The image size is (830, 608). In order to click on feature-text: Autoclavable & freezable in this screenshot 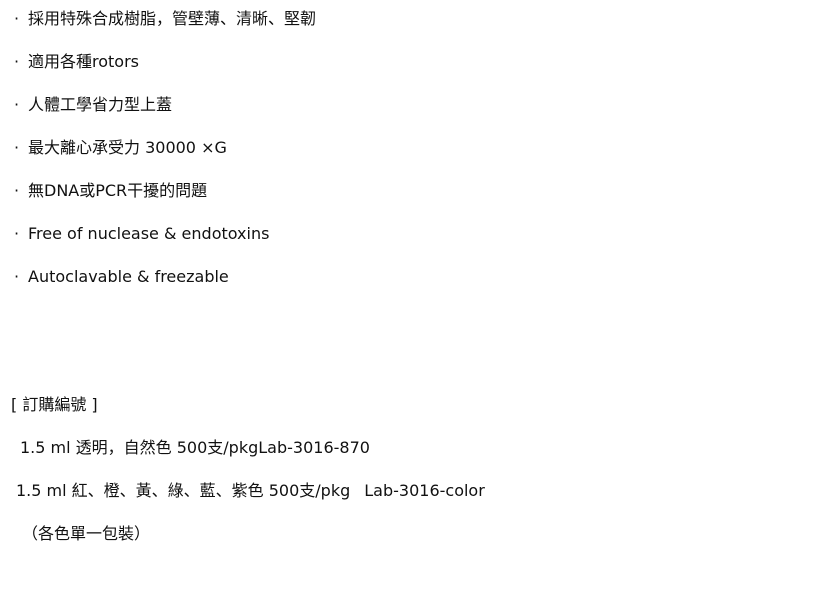, I will do `click(128, 276)`.